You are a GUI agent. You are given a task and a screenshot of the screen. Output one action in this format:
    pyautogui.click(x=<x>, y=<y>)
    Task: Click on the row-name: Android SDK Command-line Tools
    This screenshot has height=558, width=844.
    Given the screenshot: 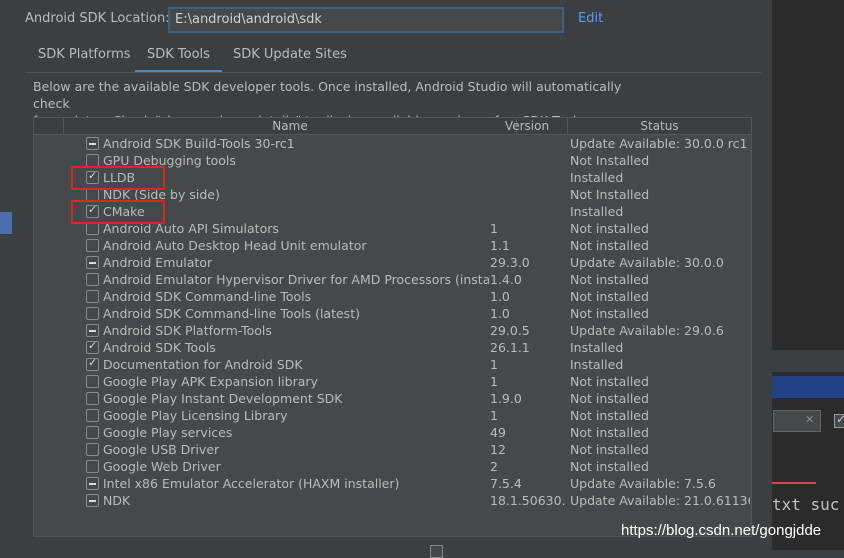 What is the action you would take?
    pyautogui.click(x=207, y=296)
    